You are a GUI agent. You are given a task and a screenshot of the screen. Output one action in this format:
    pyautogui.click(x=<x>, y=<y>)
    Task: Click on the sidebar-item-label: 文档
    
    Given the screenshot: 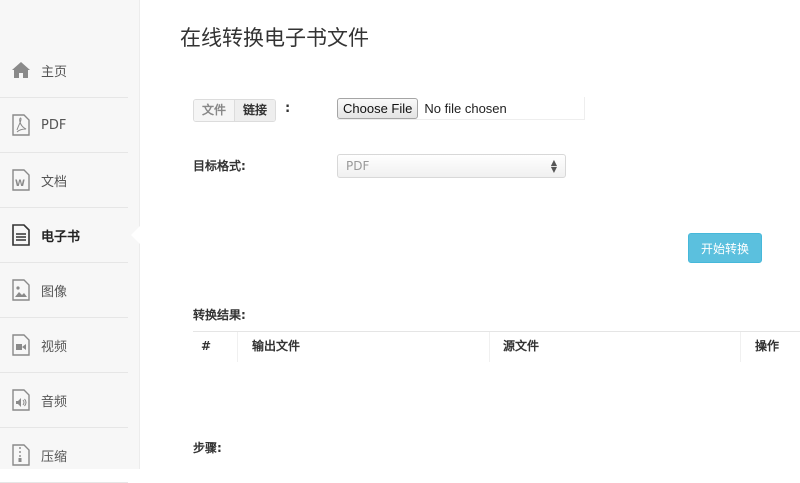 What is the action you would take?
    pyautogui.click(x=54, y=182)
    